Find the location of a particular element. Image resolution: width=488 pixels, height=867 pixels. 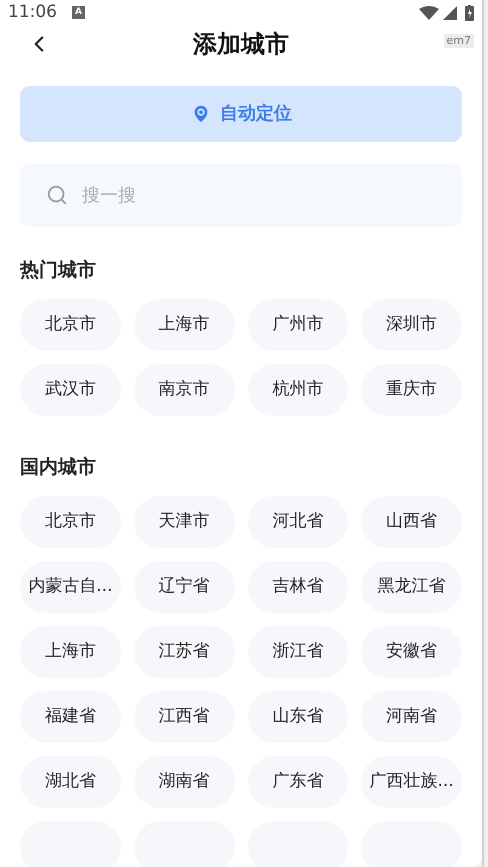

city-chip: 辽宁省 is located at coordinates (184, 586).